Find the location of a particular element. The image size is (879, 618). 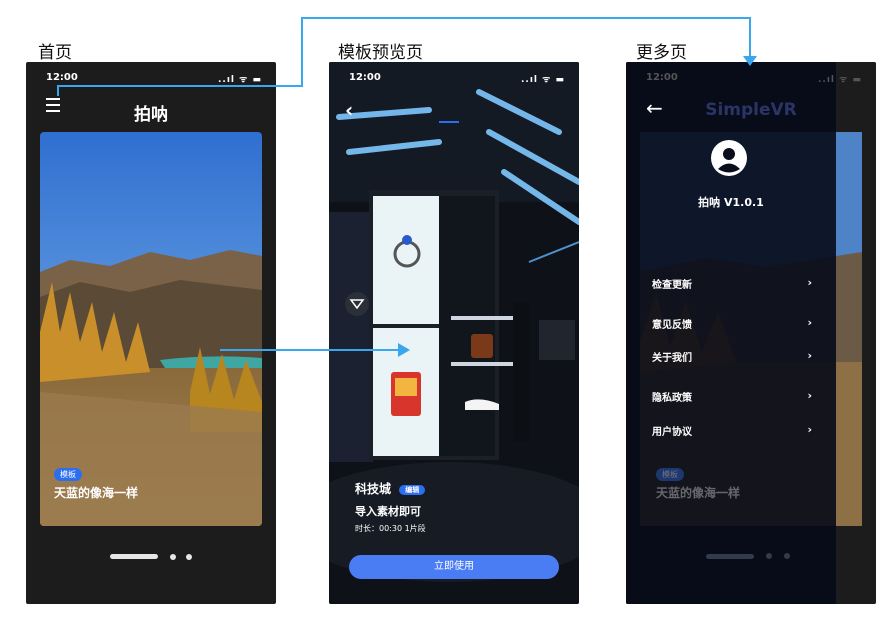

arrow-left-icon: ← is located at coordinates (654, 108).